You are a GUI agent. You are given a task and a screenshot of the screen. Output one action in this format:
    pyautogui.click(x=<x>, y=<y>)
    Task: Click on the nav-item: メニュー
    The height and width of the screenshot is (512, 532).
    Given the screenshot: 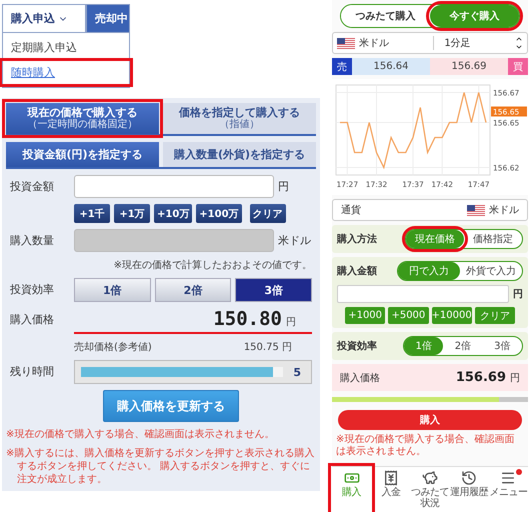 What is the action you would take?
    pyautogui.click(x=508, y=489)
    